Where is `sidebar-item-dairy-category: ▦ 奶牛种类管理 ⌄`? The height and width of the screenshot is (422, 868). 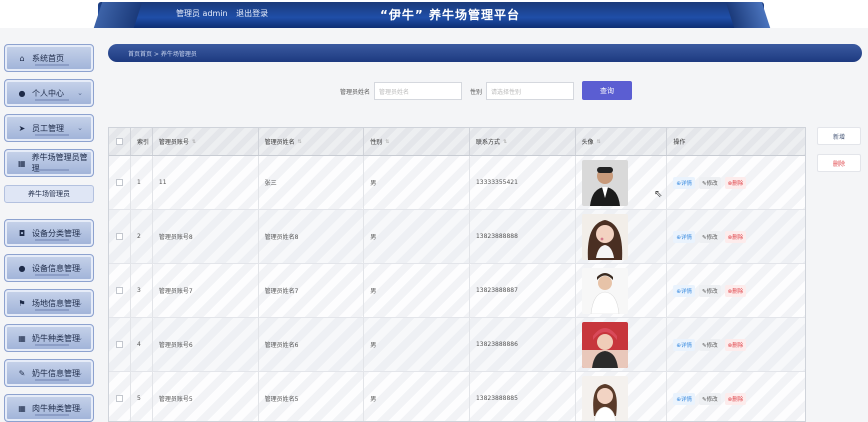 sidebar-item-dairy-category: ▦ 奶牛种类管理 ⌄ is located at coordinates (49, 338).